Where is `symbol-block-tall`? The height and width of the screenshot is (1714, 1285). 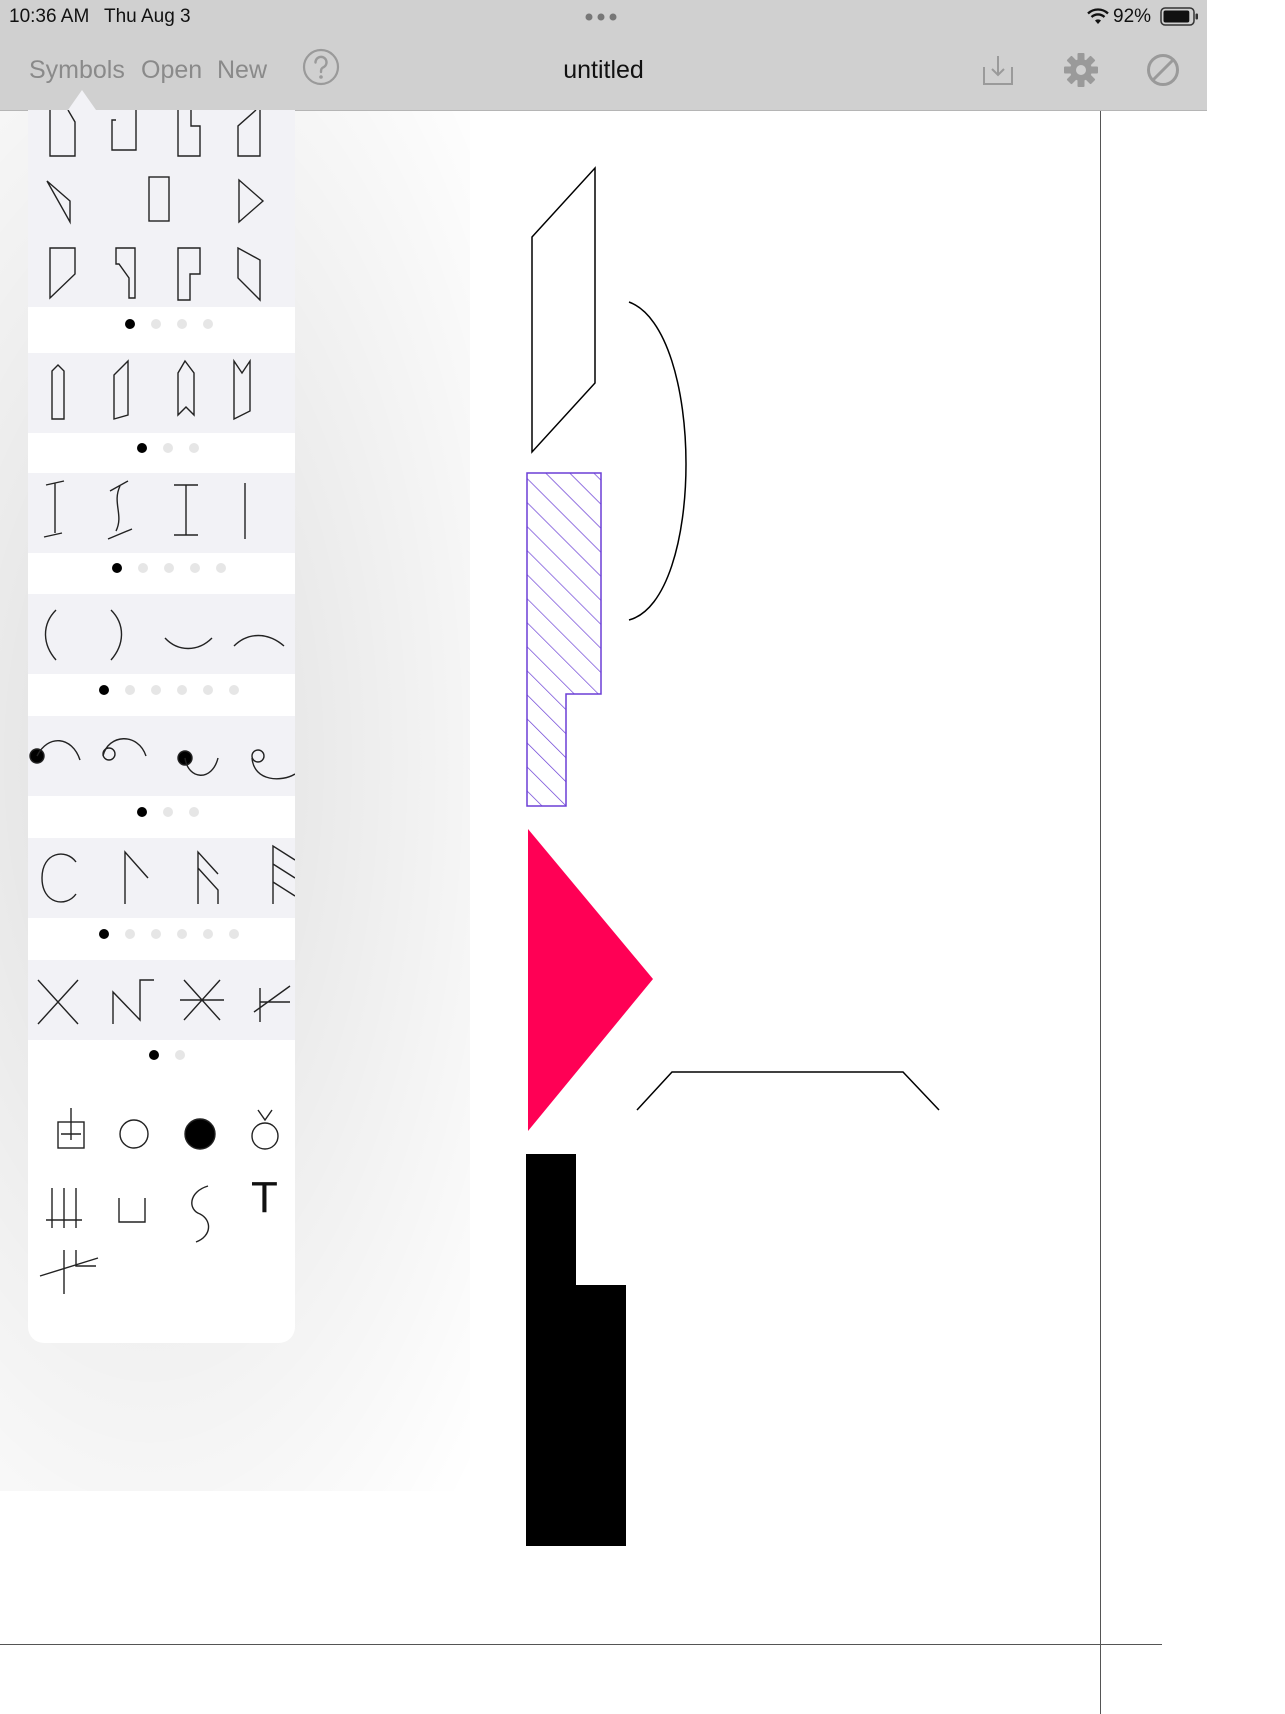 symbol-block-tall is located at coordinates (159, 199).